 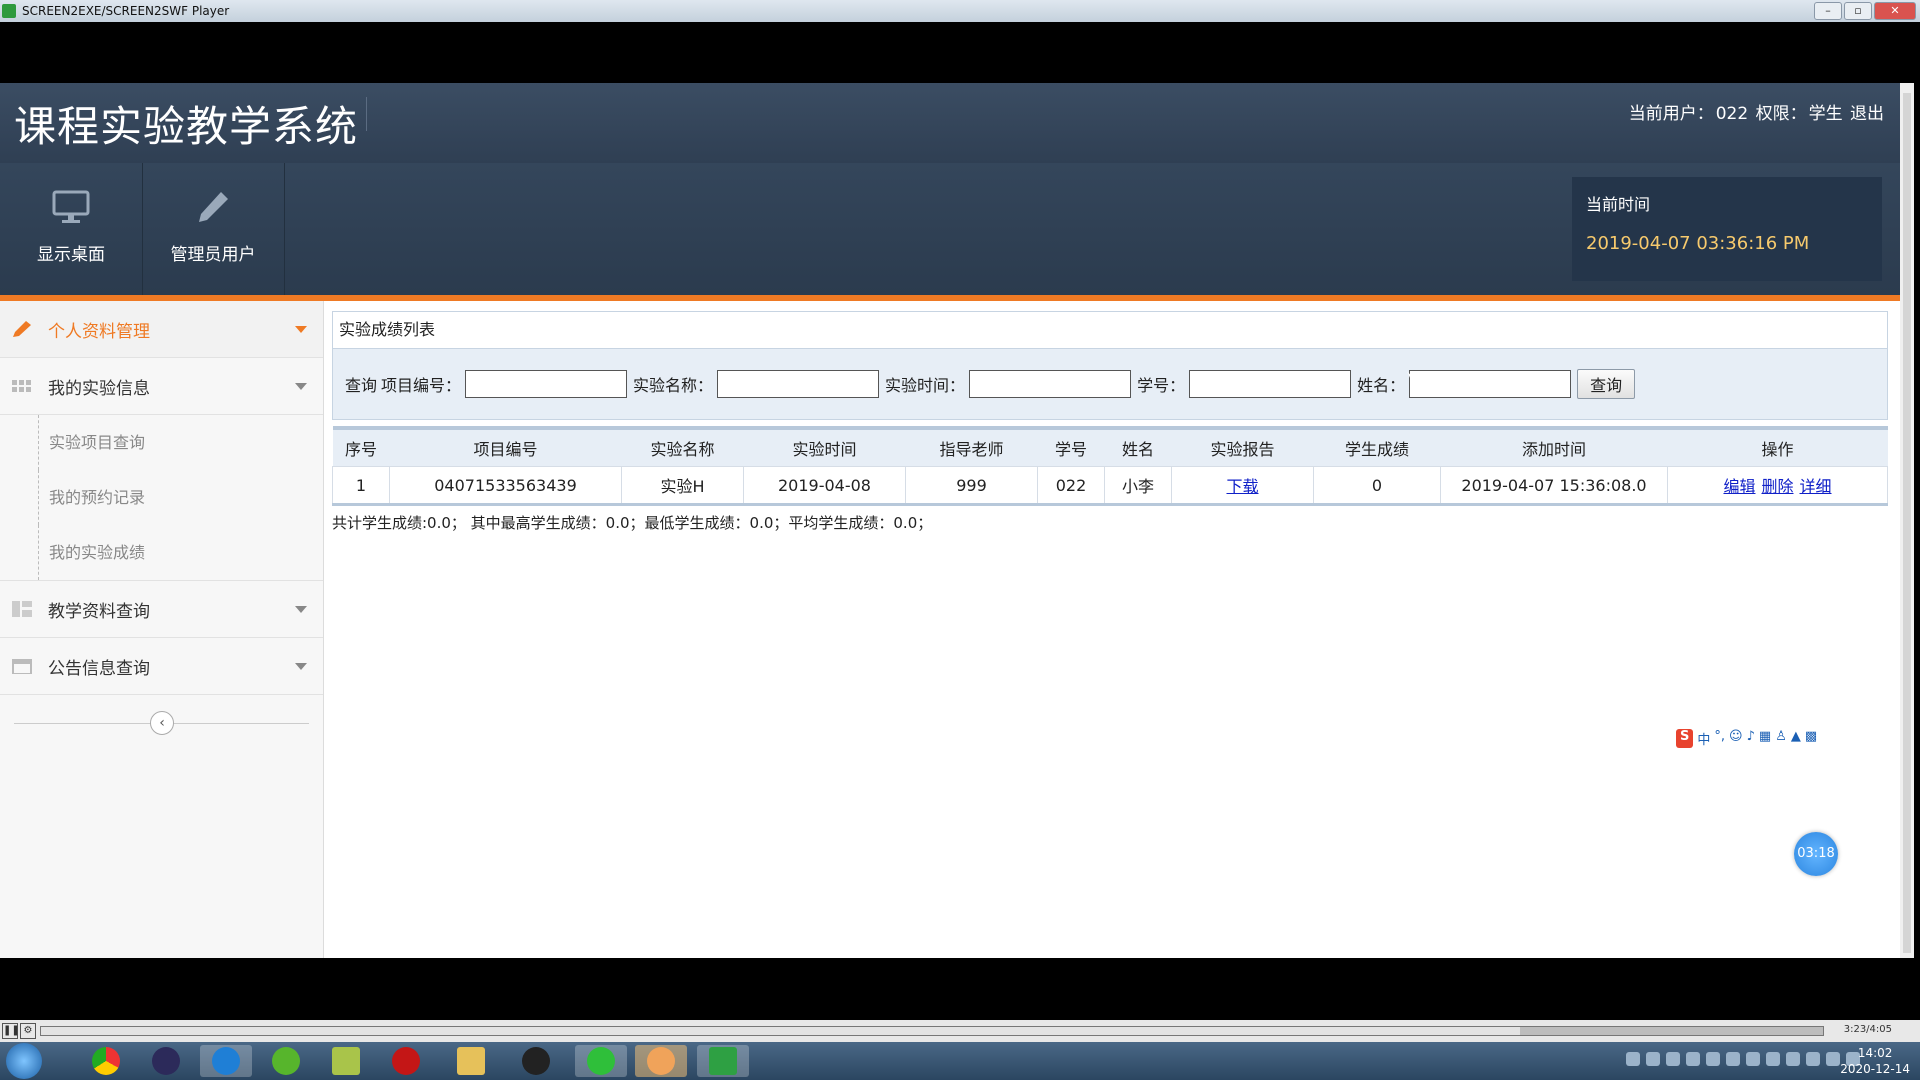 What do you see at coordinates (1816, 854) in the screenshot?
I see `timer-badge: 03:18` at bounding box center [1816, 854].